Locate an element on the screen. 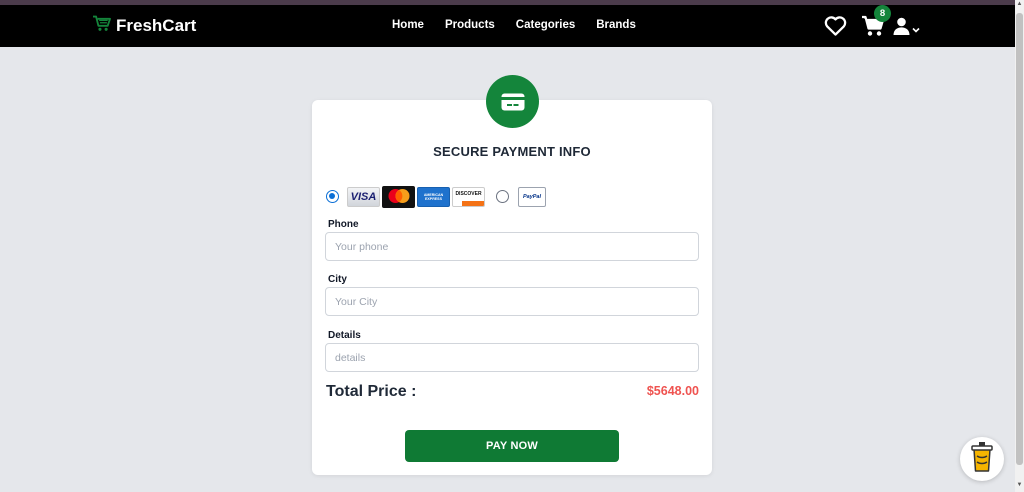 The height and width of the screenshot is (492, 1024). shopping-cart-brand-icon is located at coordinates (101, 26).